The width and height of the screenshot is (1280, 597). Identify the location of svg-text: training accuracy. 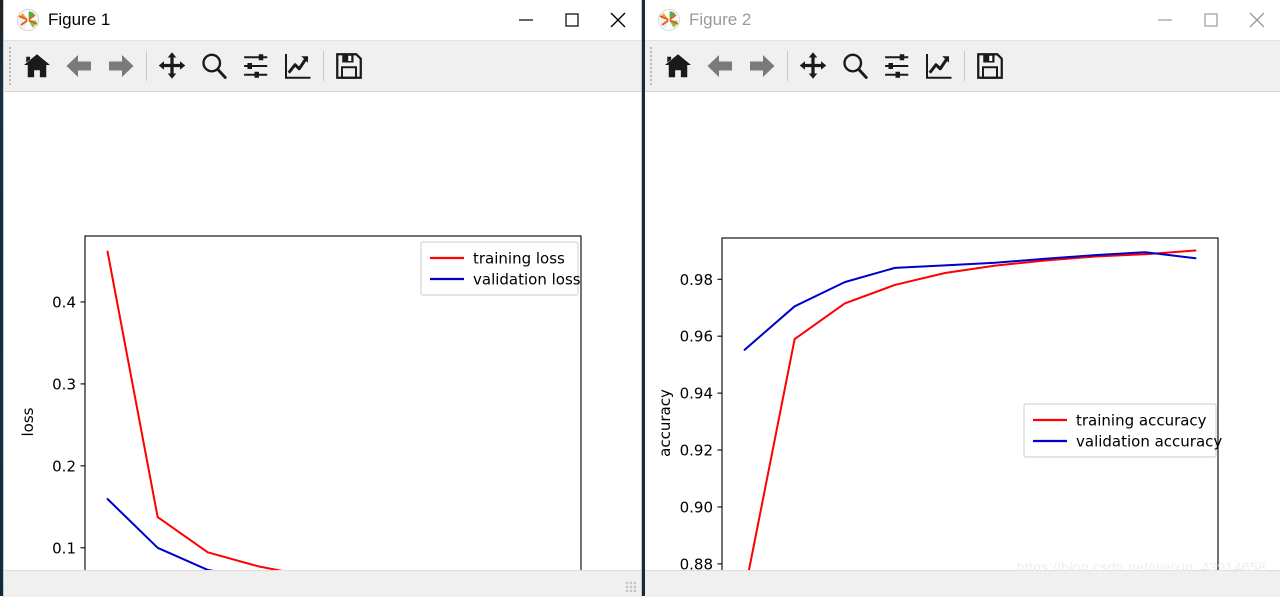
(1141, 421).